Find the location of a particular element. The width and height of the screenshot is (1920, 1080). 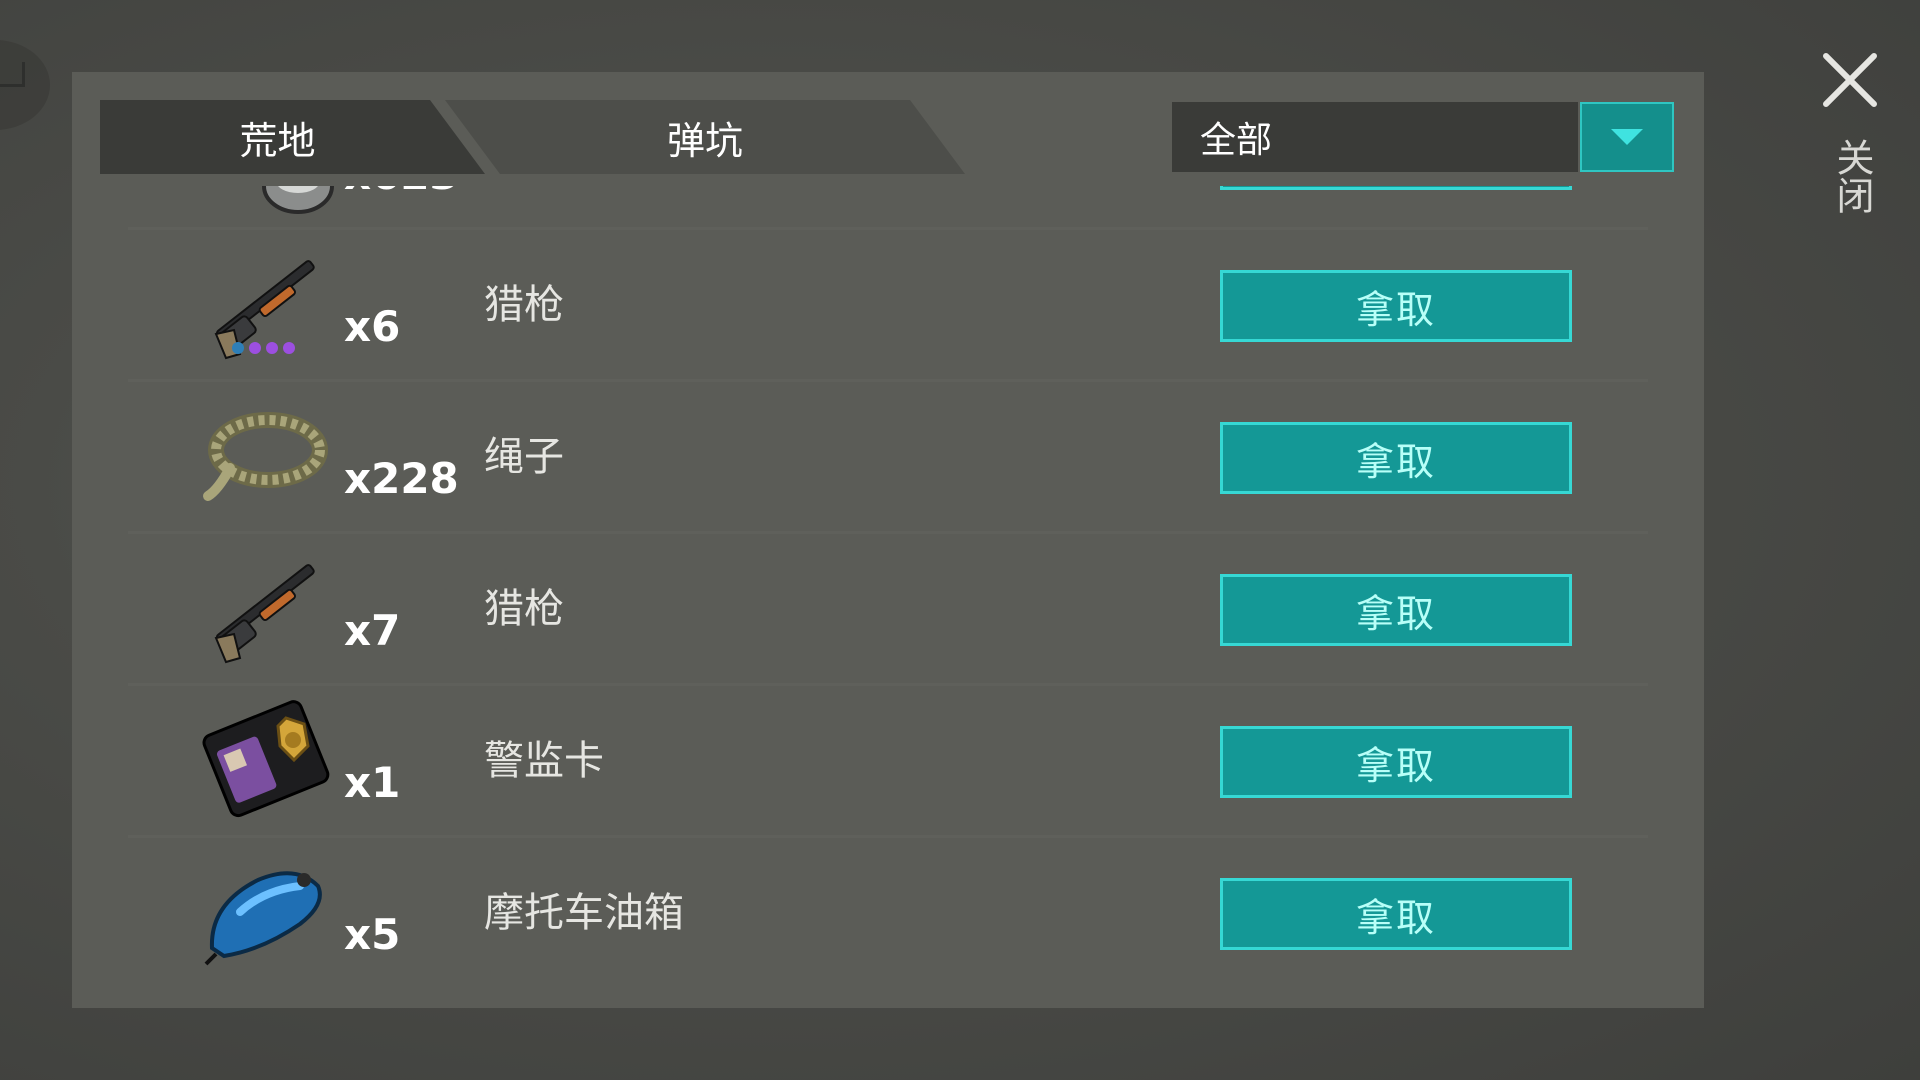

shotgun-icon is located at coordinates (264, 614).